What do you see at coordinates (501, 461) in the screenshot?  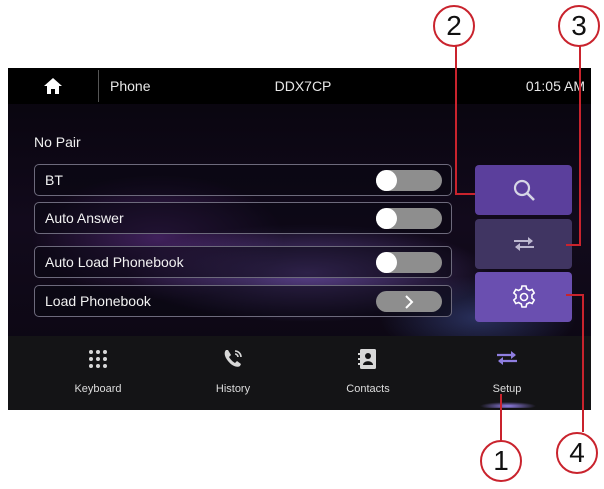 I see `callout-1: 1` at bounding box center [501, 461].